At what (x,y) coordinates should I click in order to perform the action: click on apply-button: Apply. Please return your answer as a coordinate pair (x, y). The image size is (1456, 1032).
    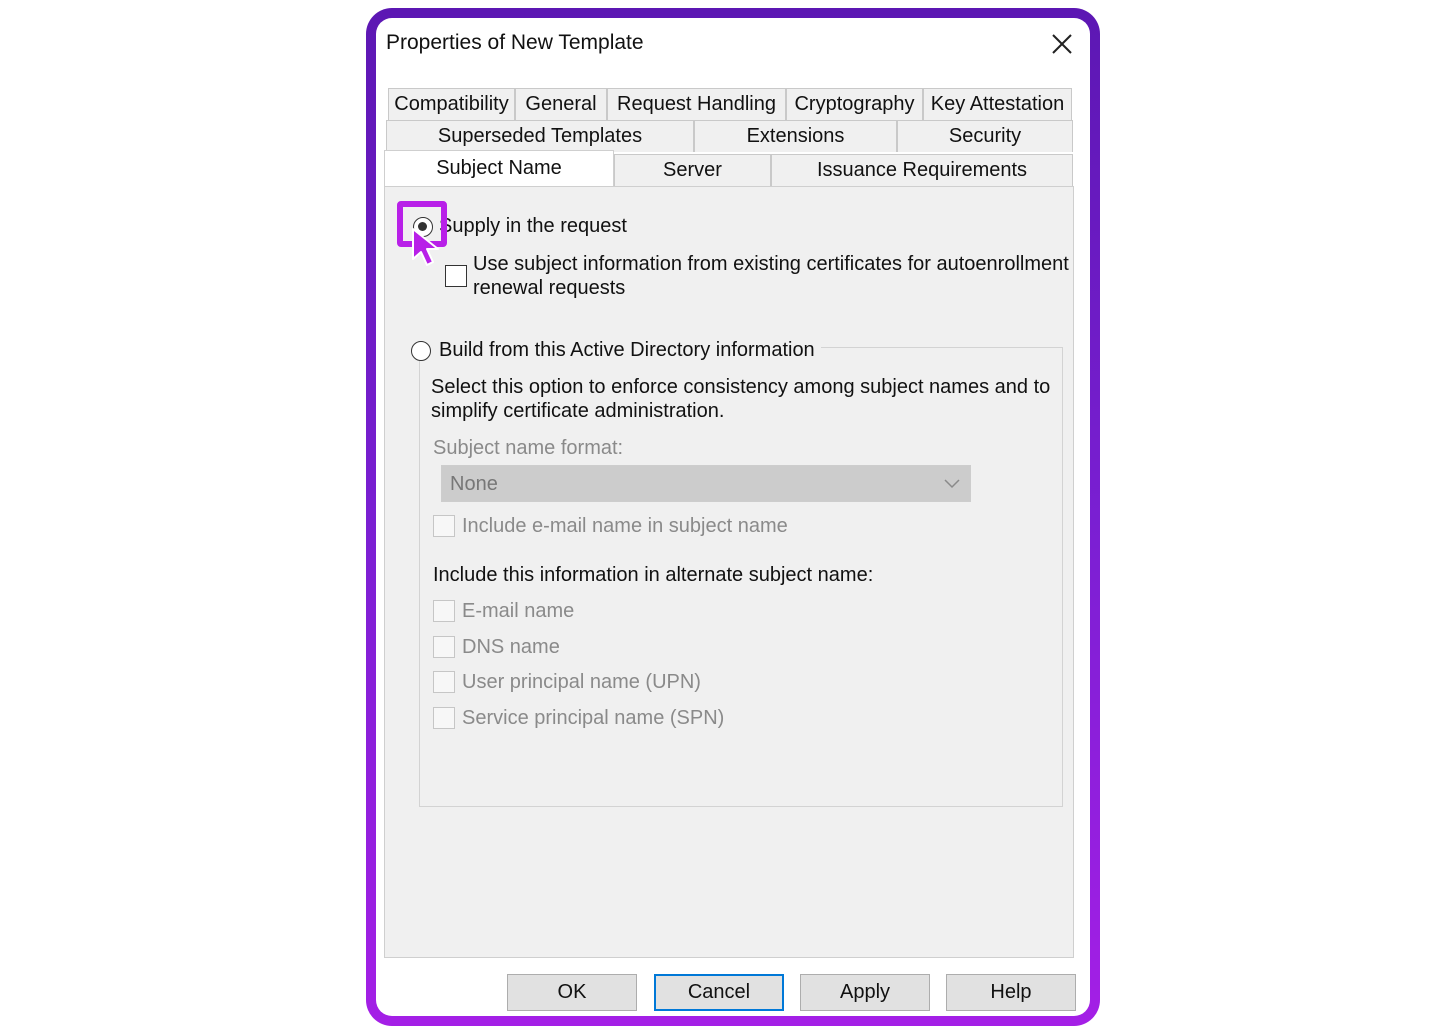
    Looking at the image, I should click on (865, 992).